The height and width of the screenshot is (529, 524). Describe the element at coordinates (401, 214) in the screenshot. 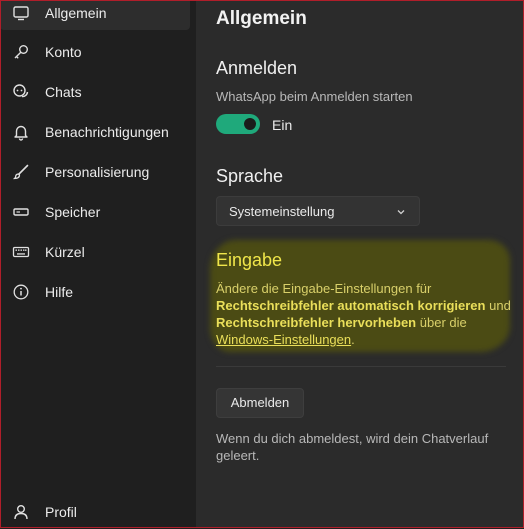

I see `chevron-down-icon` at that location.